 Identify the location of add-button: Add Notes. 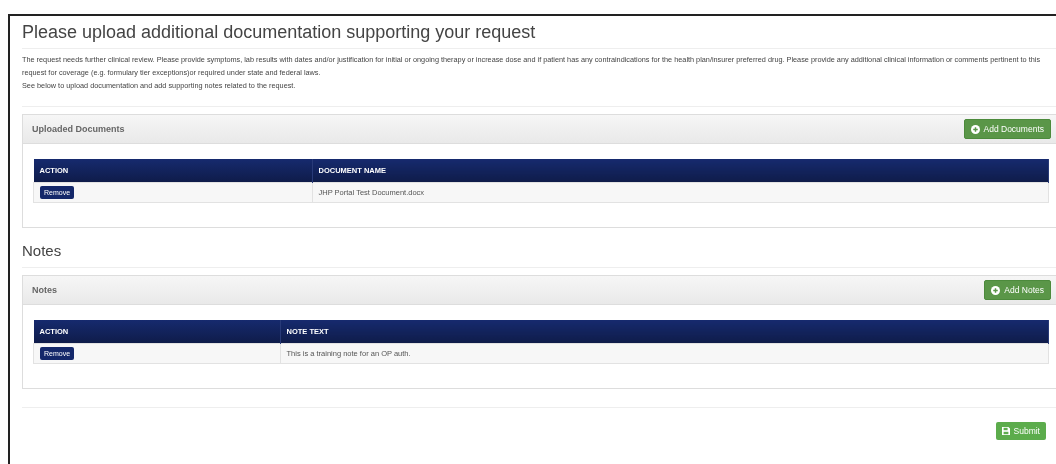
(1017, 290).